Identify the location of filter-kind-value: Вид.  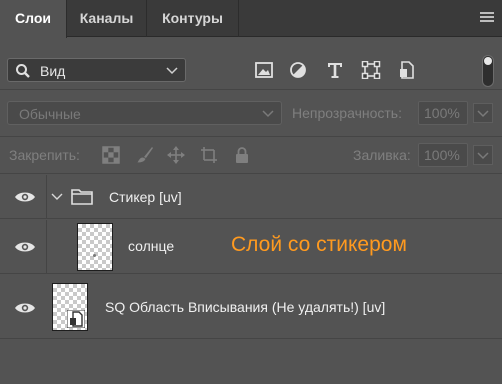
(53, 71).